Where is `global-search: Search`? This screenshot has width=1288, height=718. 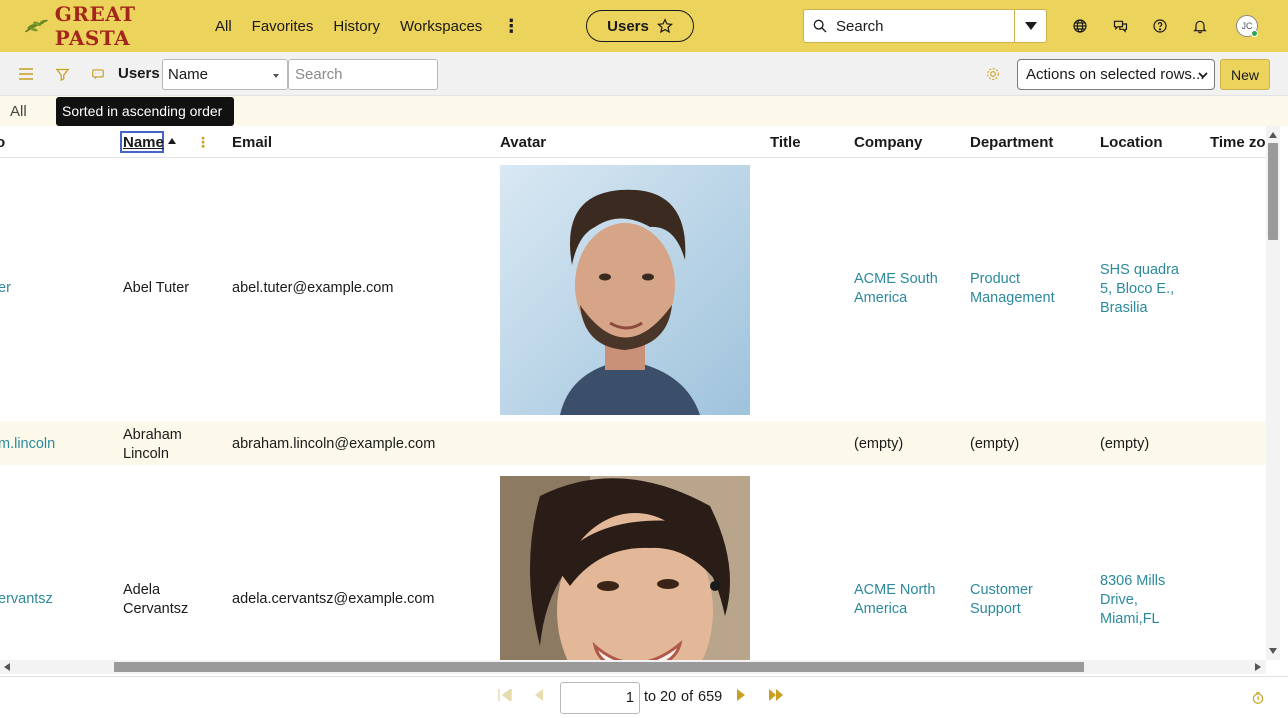
global-search: Search is located at coordinates (925, 26).